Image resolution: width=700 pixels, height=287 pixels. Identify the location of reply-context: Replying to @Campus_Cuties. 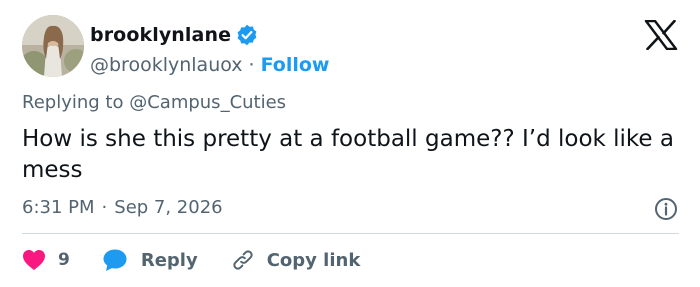
(154, 102).